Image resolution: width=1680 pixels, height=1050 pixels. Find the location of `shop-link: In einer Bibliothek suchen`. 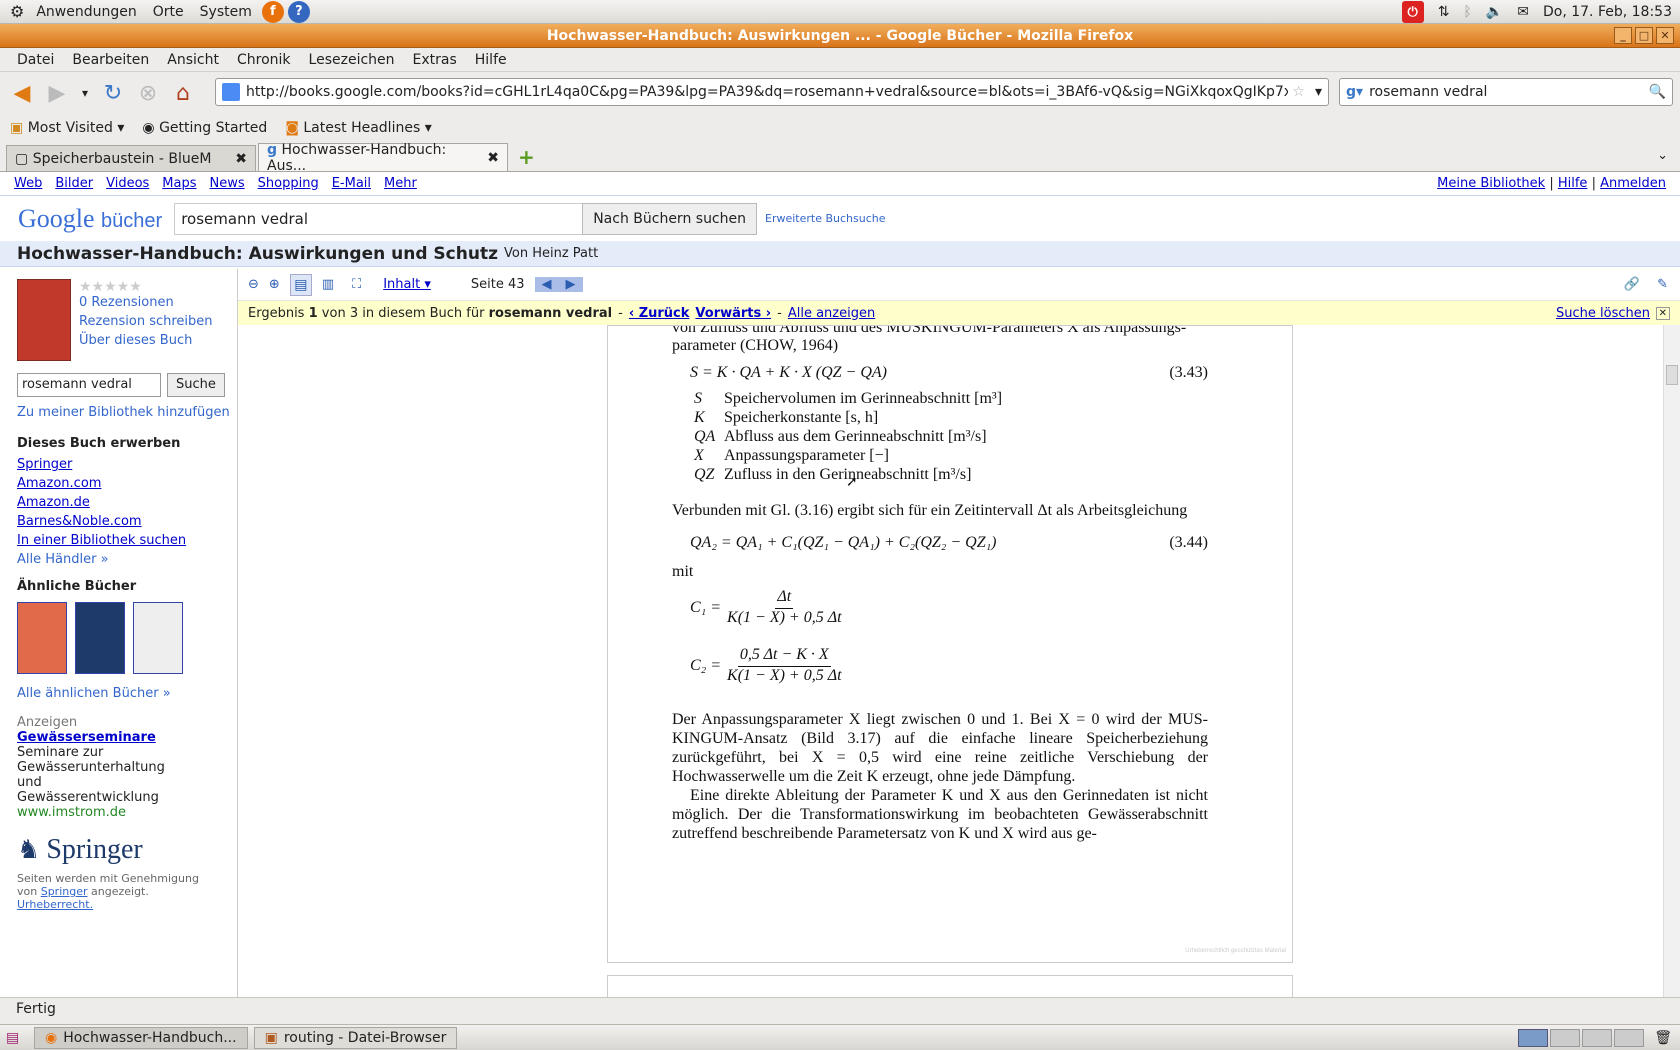

shop-link: In einer Bibliothek suchen is located at coordinates (127, 540).